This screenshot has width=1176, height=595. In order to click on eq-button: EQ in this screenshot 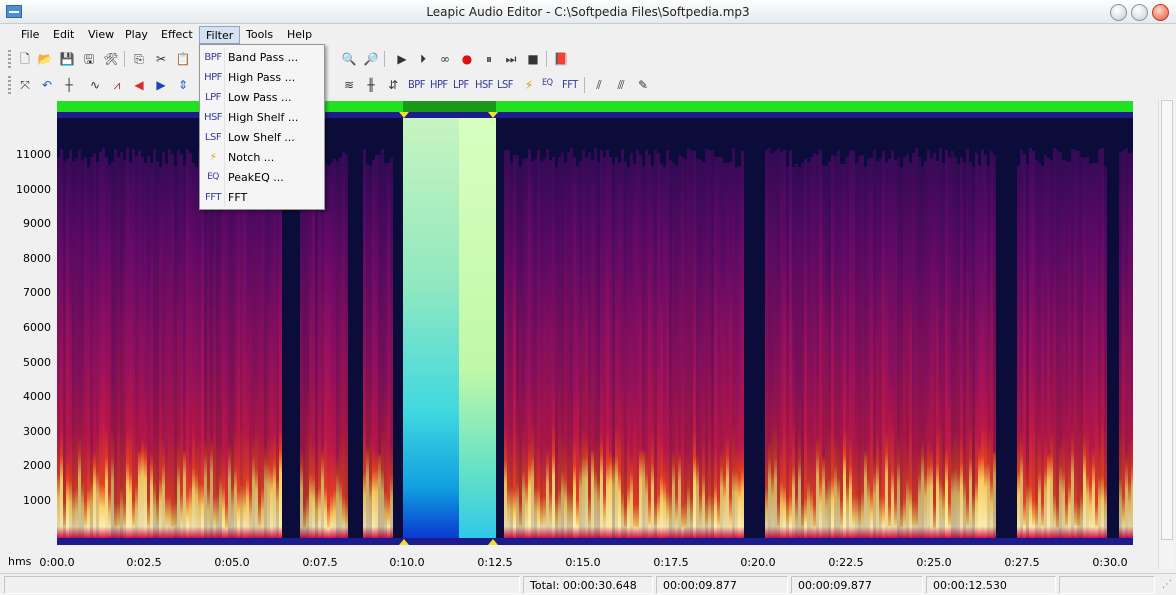, I will do `click(547, 83)`.